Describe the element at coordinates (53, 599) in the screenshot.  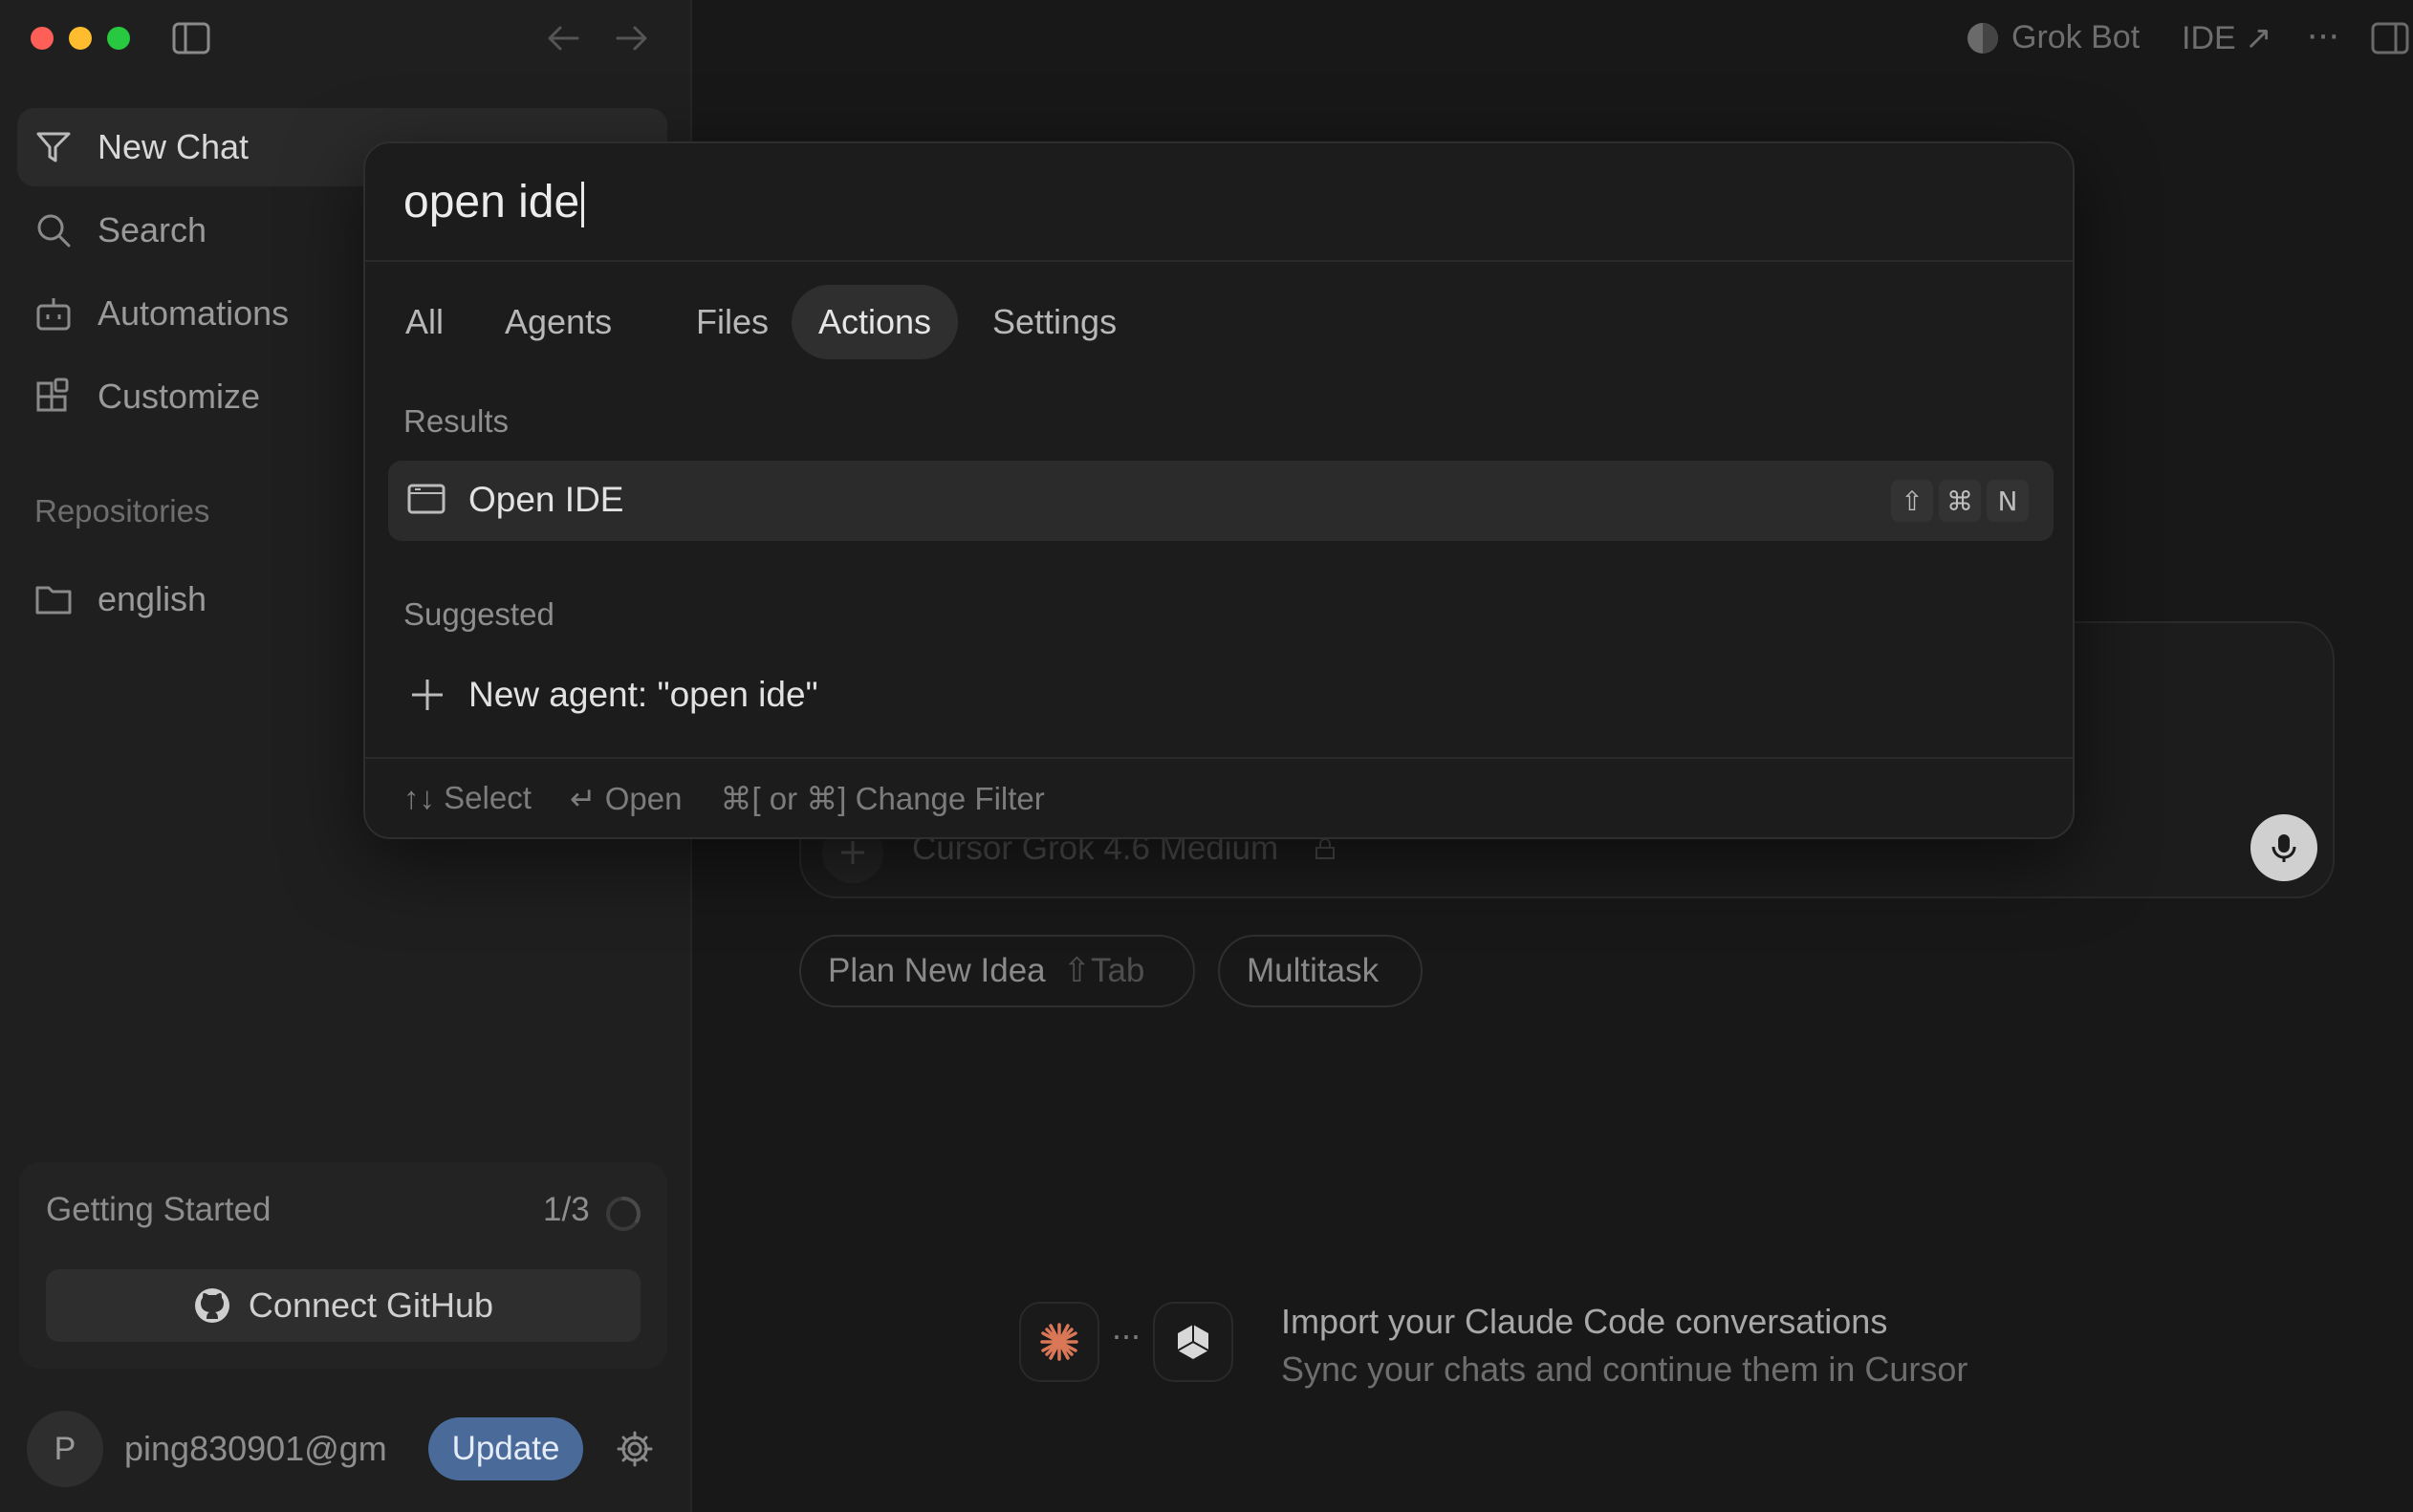
I see `folder-icon` at that location.